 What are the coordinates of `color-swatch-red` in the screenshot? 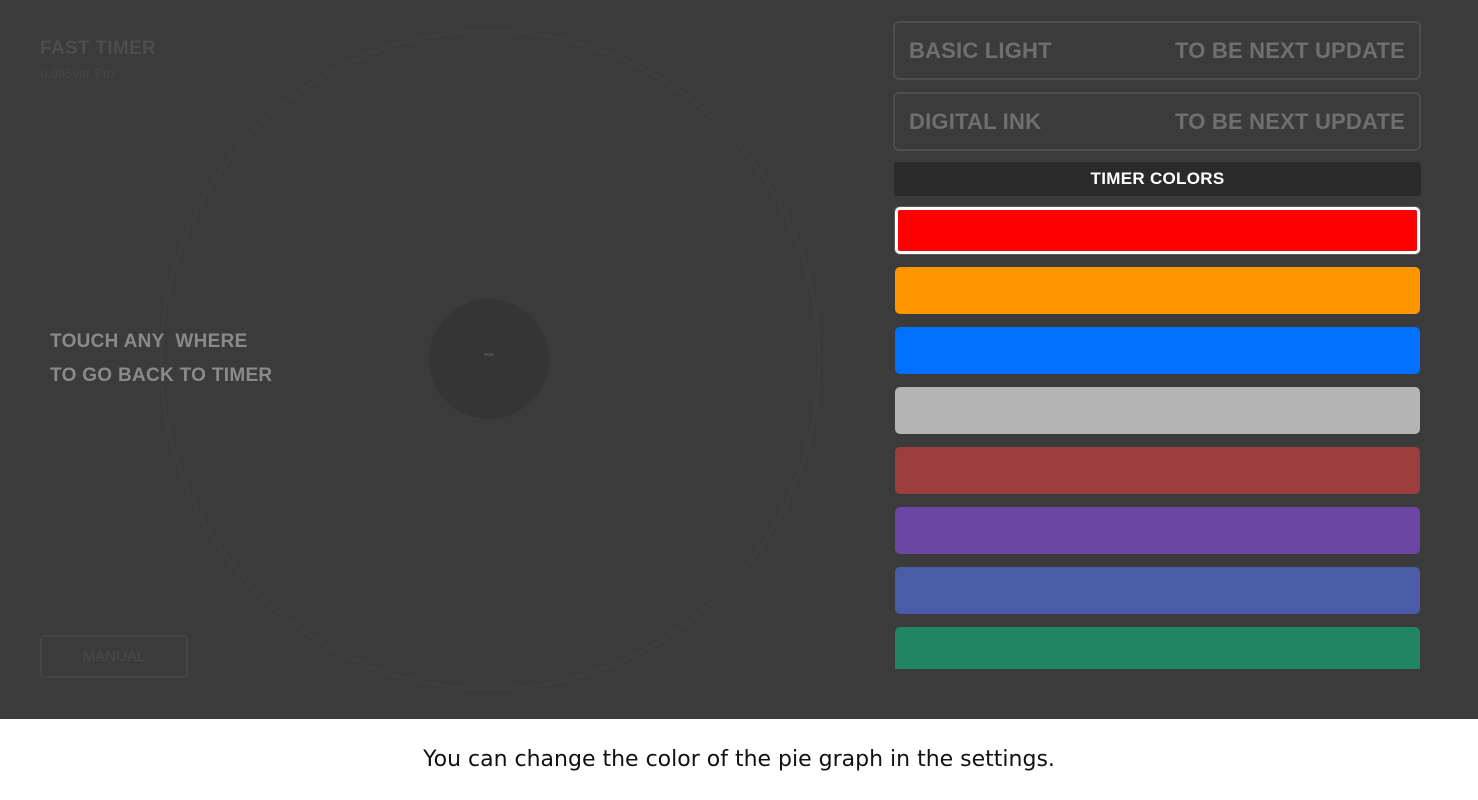 It's located at (1157, 230).